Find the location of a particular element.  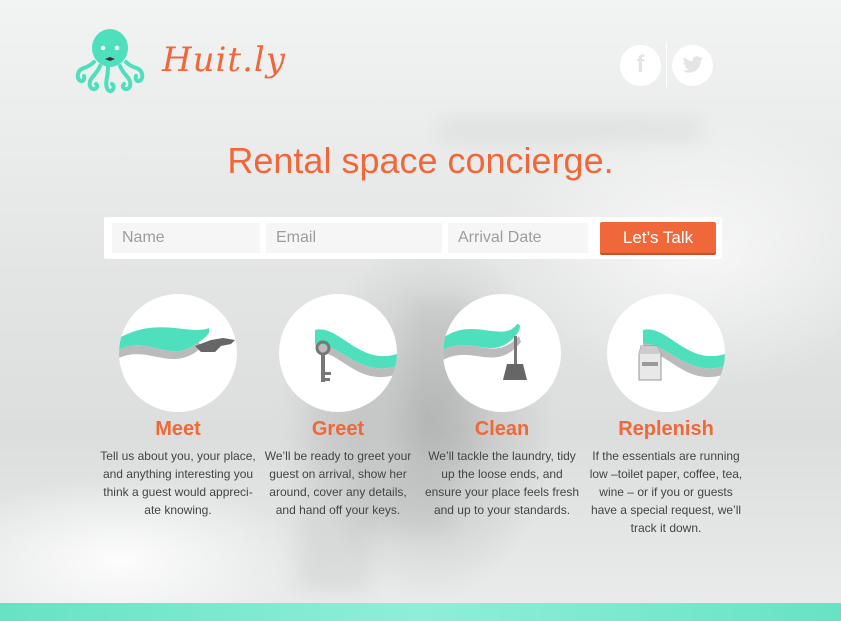

key-icon is located at coordinates (356, 355).